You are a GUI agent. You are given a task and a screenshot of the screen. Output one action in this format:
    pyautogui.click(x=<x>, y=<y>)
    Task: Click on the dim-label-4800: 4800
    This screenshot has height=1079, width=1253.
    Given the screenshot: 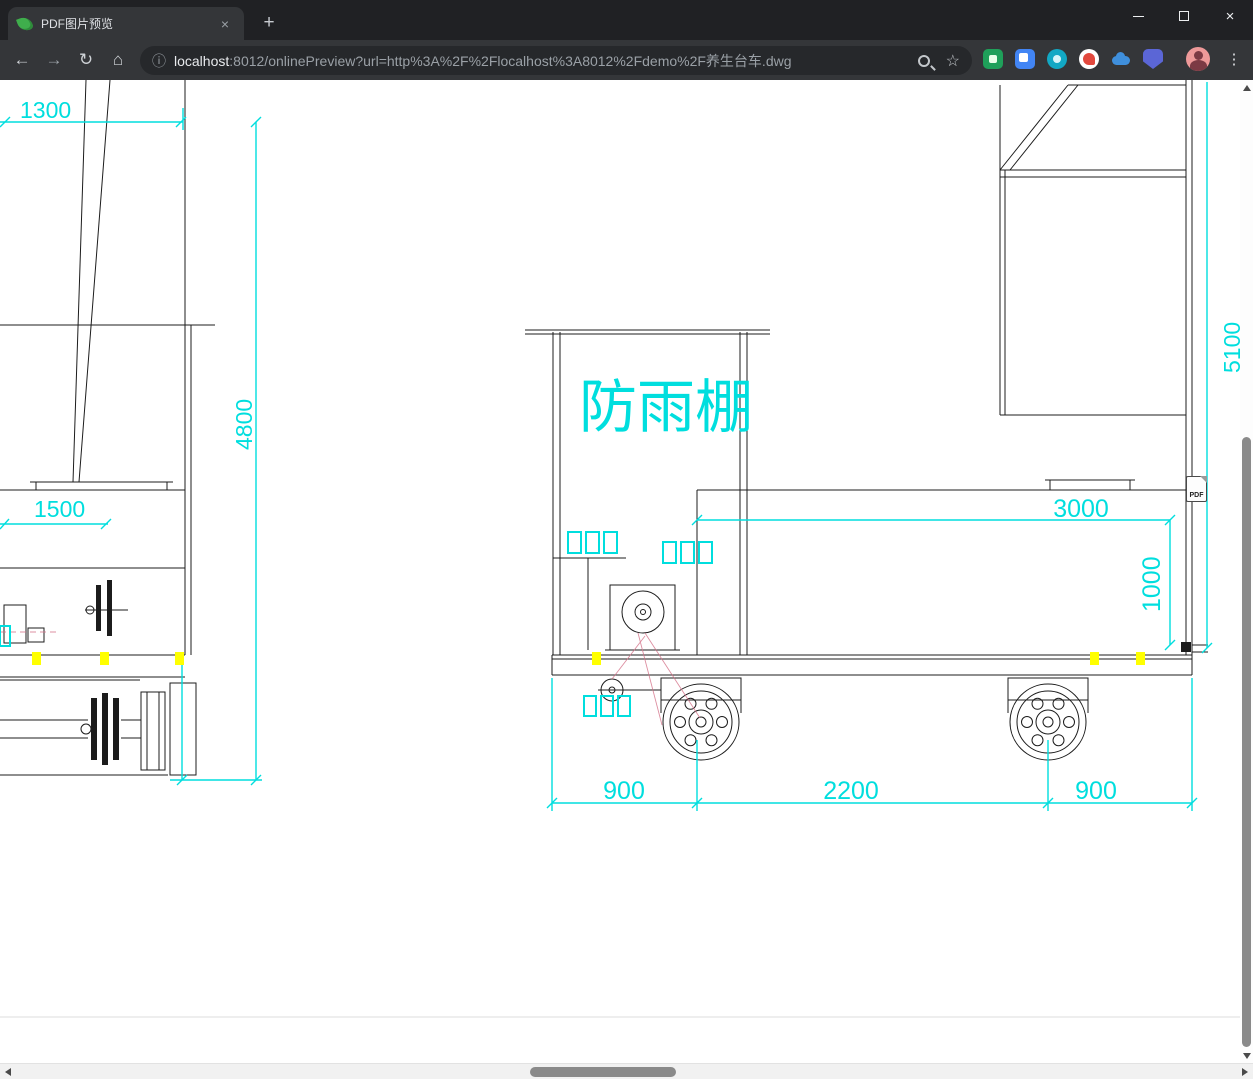 What is the action you would take?
    pyautogui.click(x=244, y=424)
    